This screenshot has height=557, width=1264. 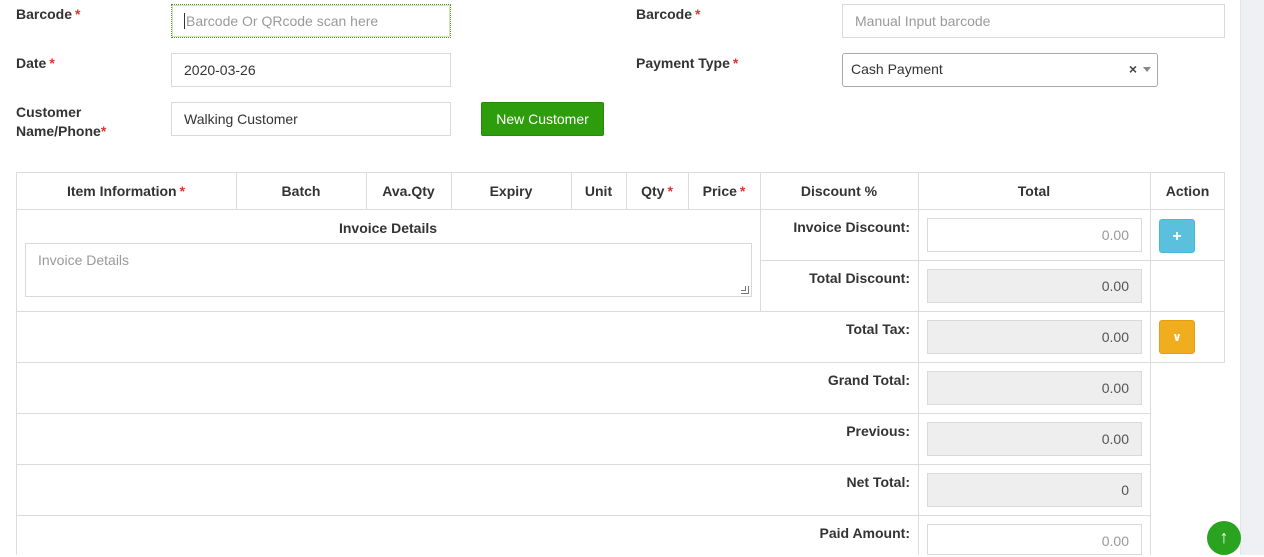 What do you see at coordinates (1034, 286) in the screenshot?
I see `total-discount-field: 0.00` at bounding box center [1034, 286].